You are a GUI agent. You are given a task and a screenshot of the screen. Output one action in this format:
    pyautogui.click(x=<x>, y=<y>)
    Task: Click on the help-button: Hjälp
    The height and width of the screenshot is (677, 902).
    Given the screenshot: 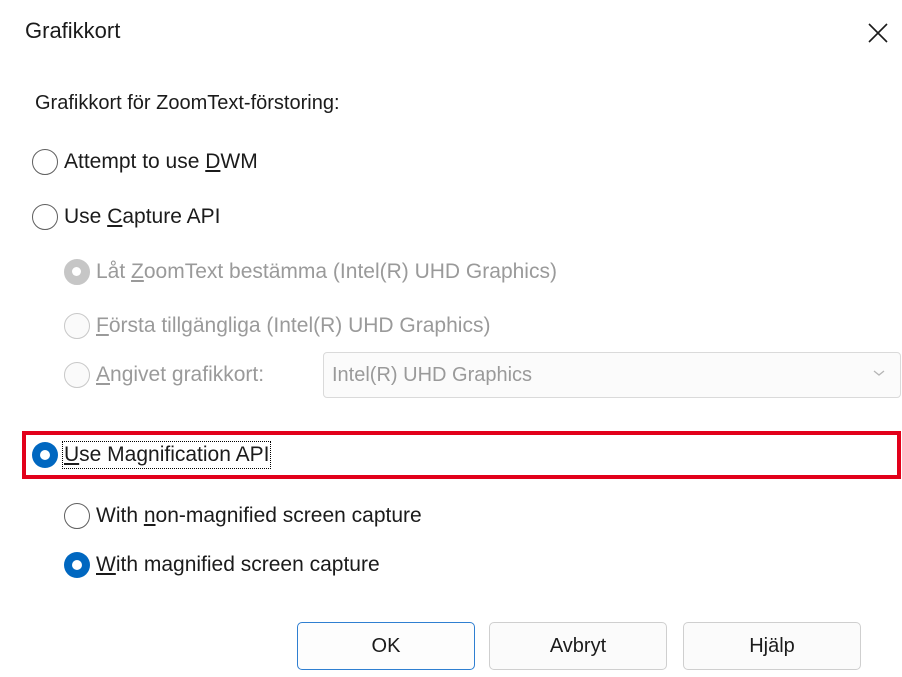 What is the action you would take?
    pyautogui.click(x=772, y=646)
    